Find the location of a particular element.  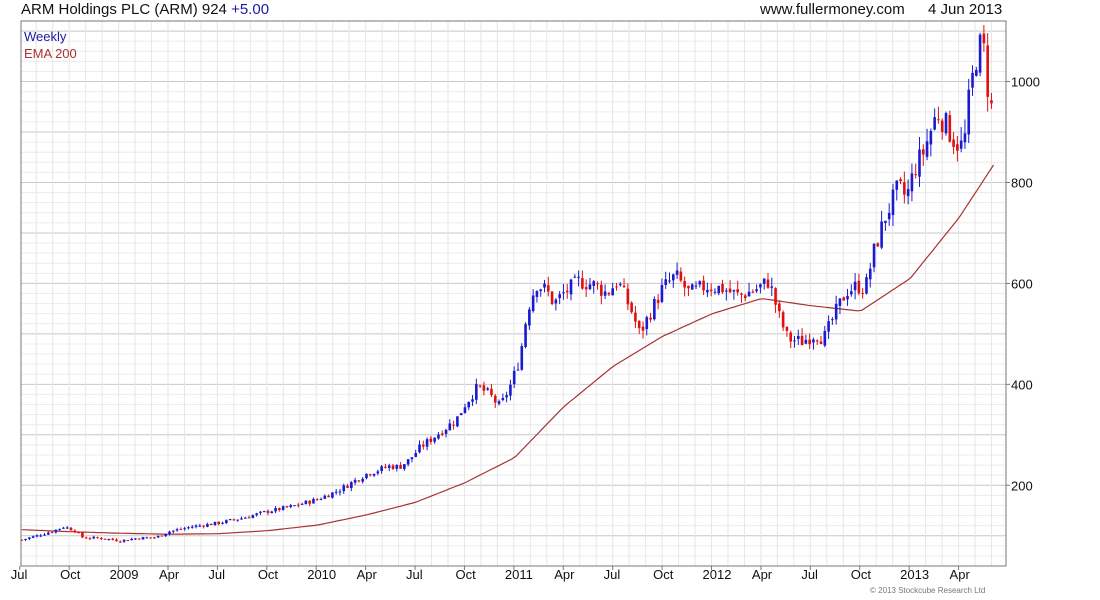

x-tick-label: 2013 is located at coordinates (914, 574).